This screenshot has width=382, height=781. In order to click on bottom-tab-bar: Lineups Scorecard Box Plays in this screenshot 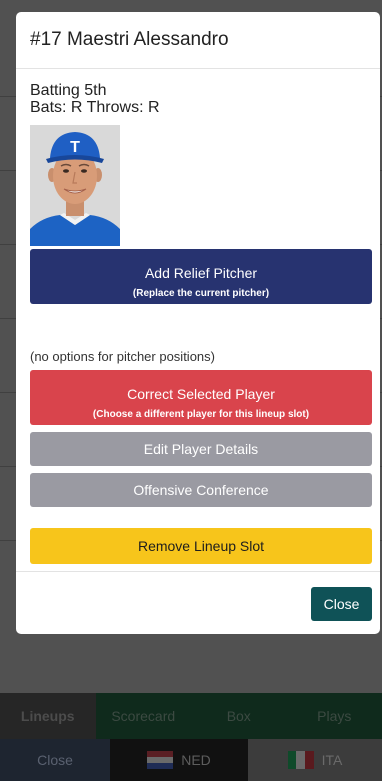, I will do `click(191, 716)`.